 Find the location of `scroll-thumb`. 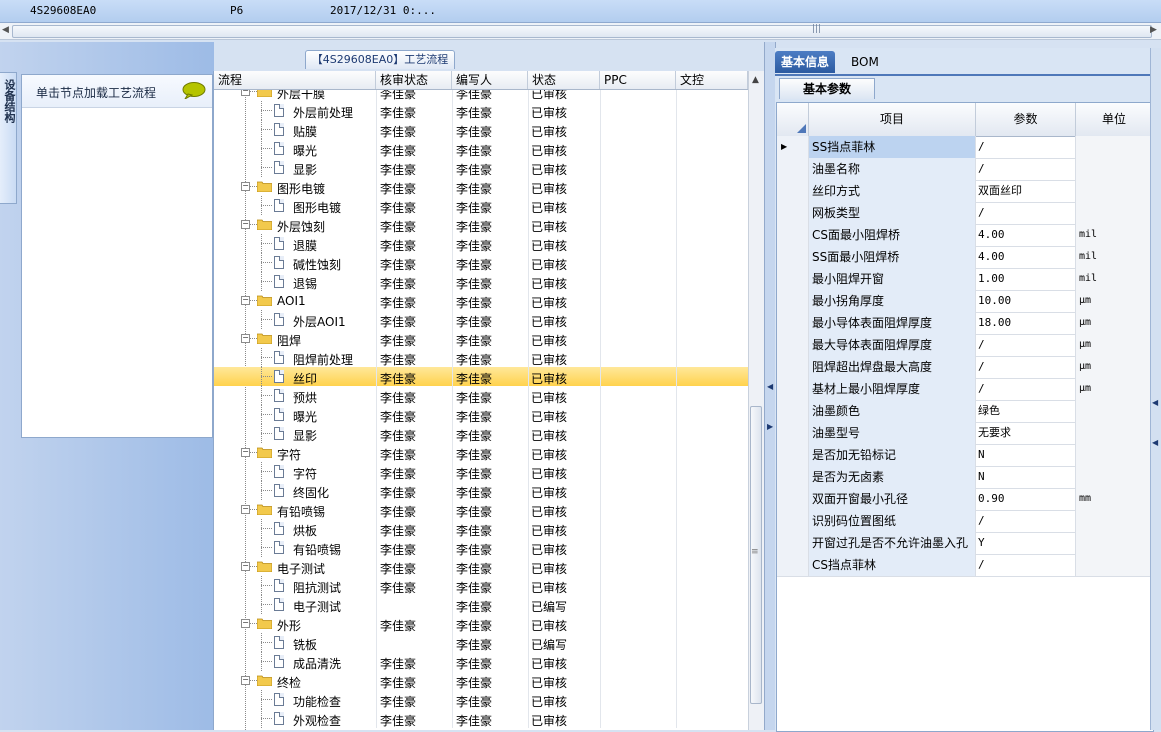

scroll-thumb is located at coordinates (582, 31).